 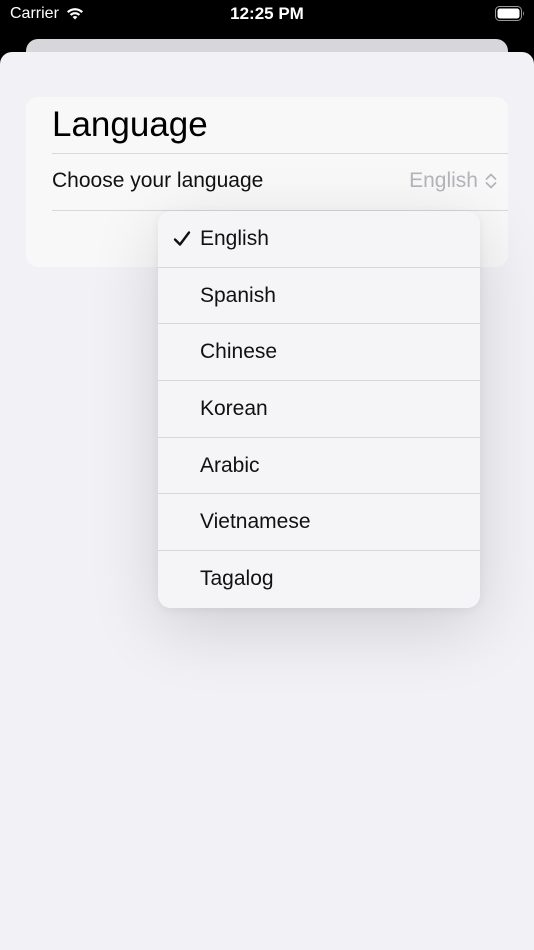 I want to click on menu-item-label: Korean, so click(x=234, y=409).